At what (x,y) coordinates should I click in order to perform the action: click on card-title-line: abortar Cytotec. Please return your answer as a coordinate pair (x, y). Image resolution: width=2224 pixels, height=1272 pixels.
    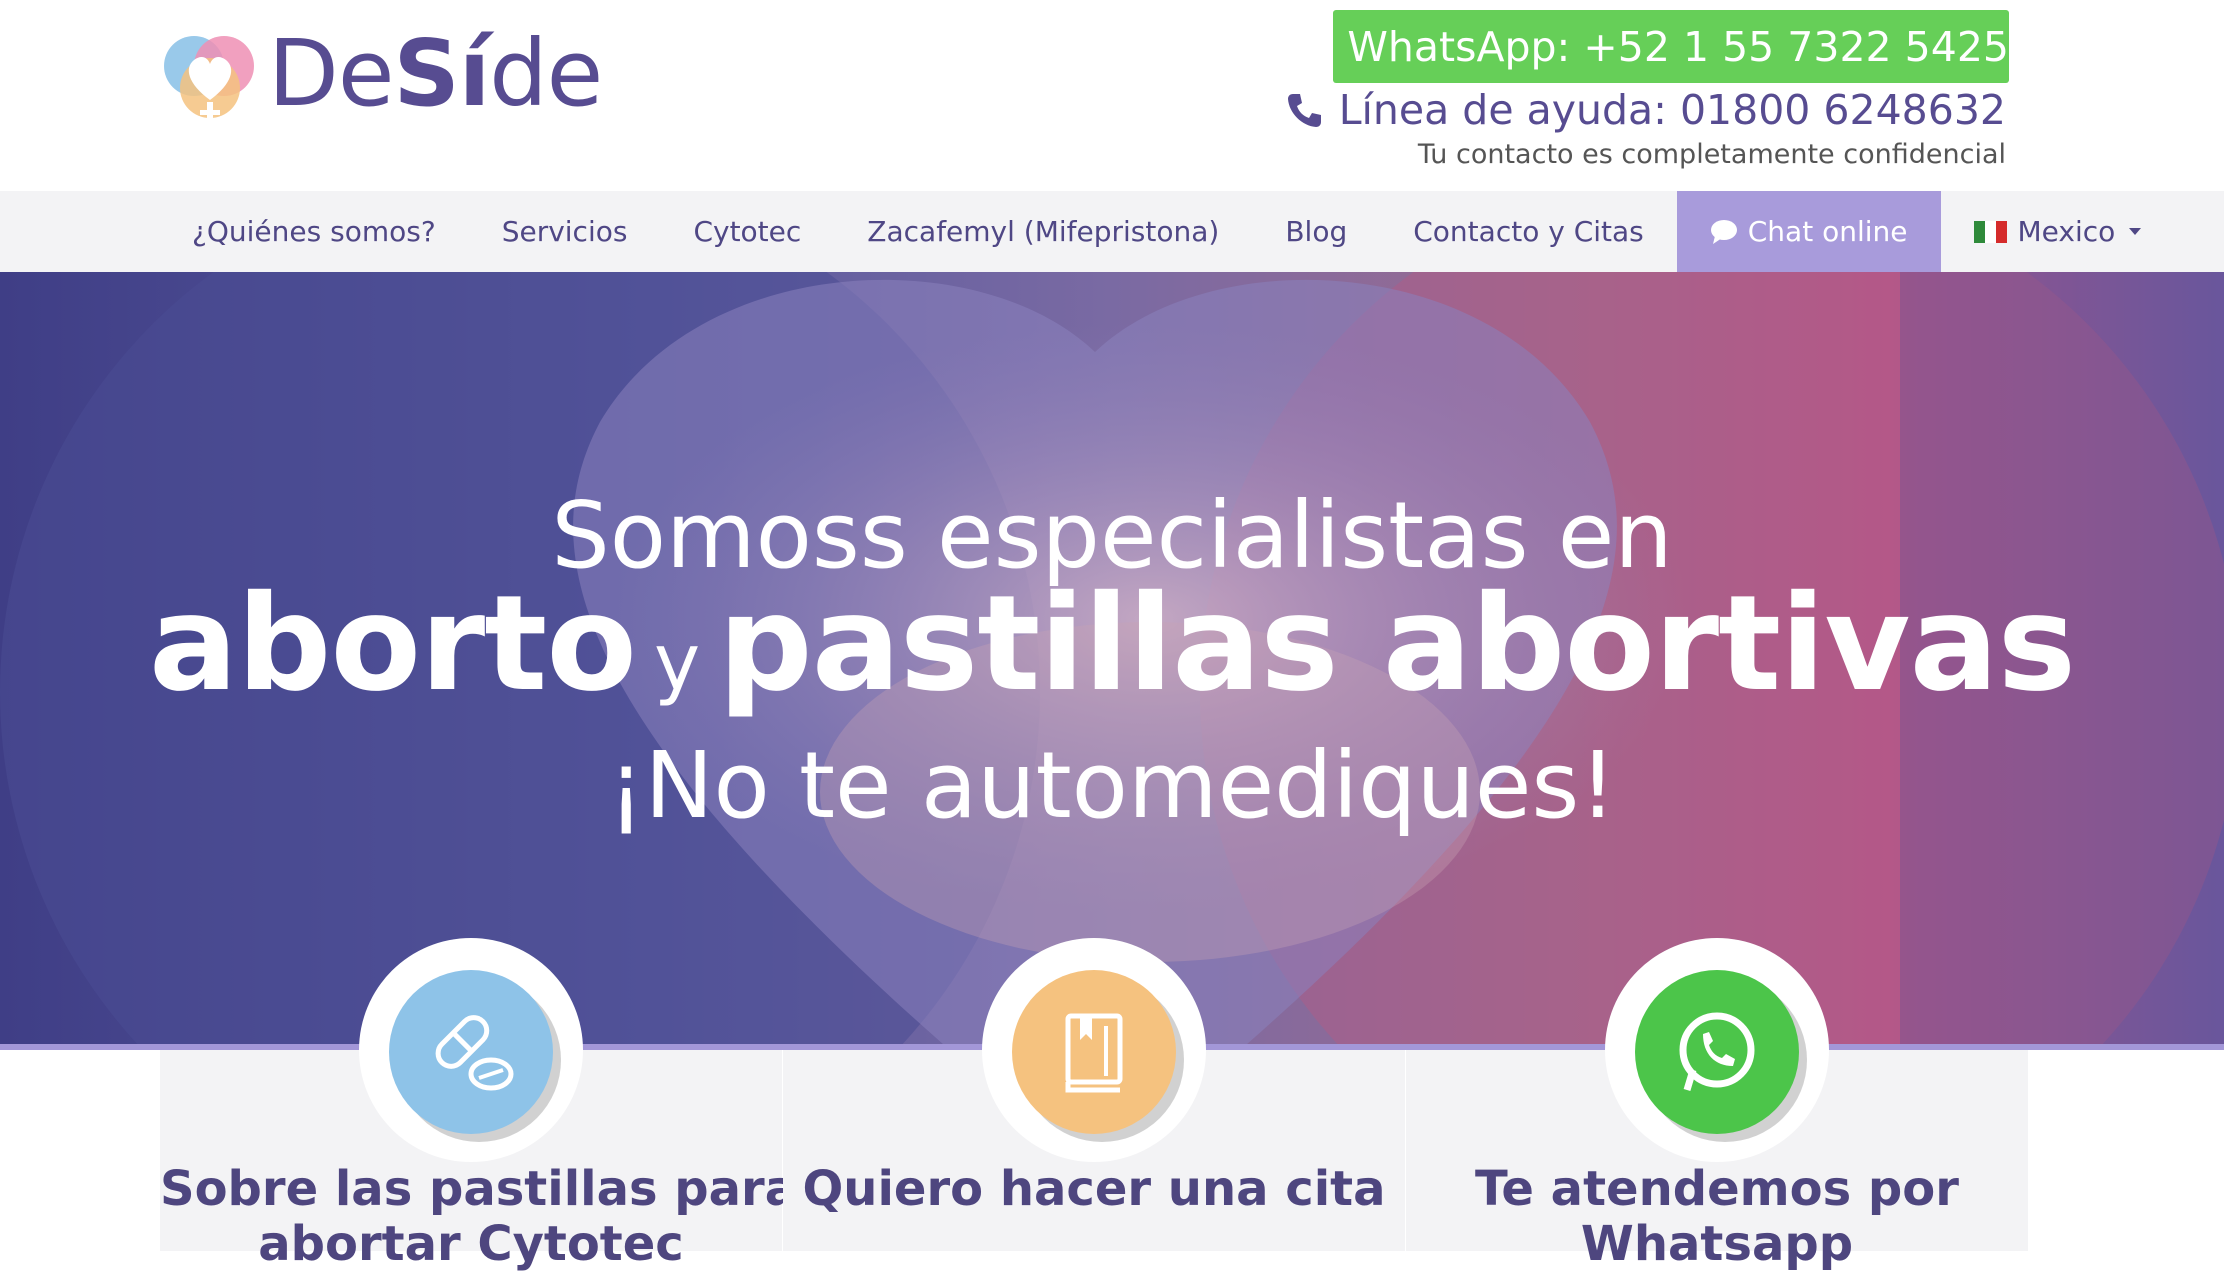
    Looking at the image, I should click on (471, 1244).